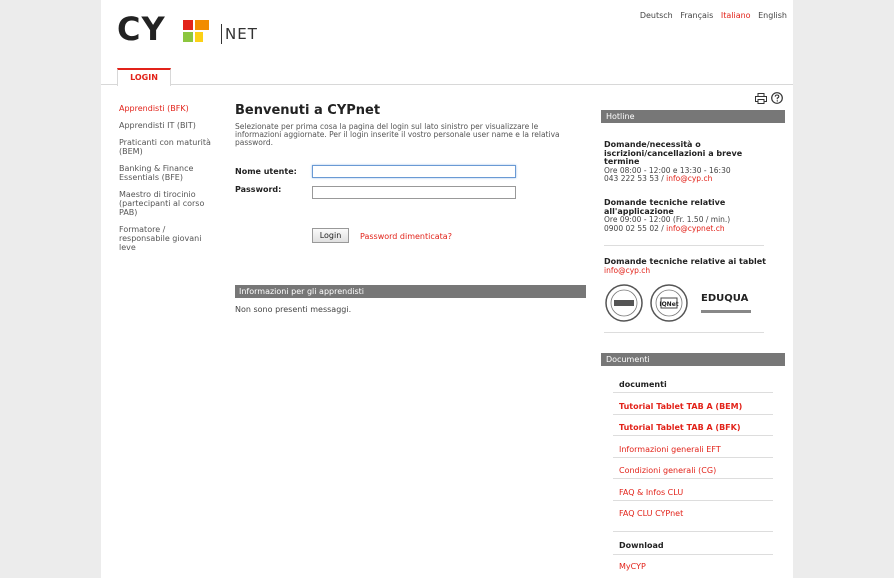 The height and width of the screenshot is (578, 894). I want to click on iqnet-cert-logo-icon: IQNet, so click(669, 303).